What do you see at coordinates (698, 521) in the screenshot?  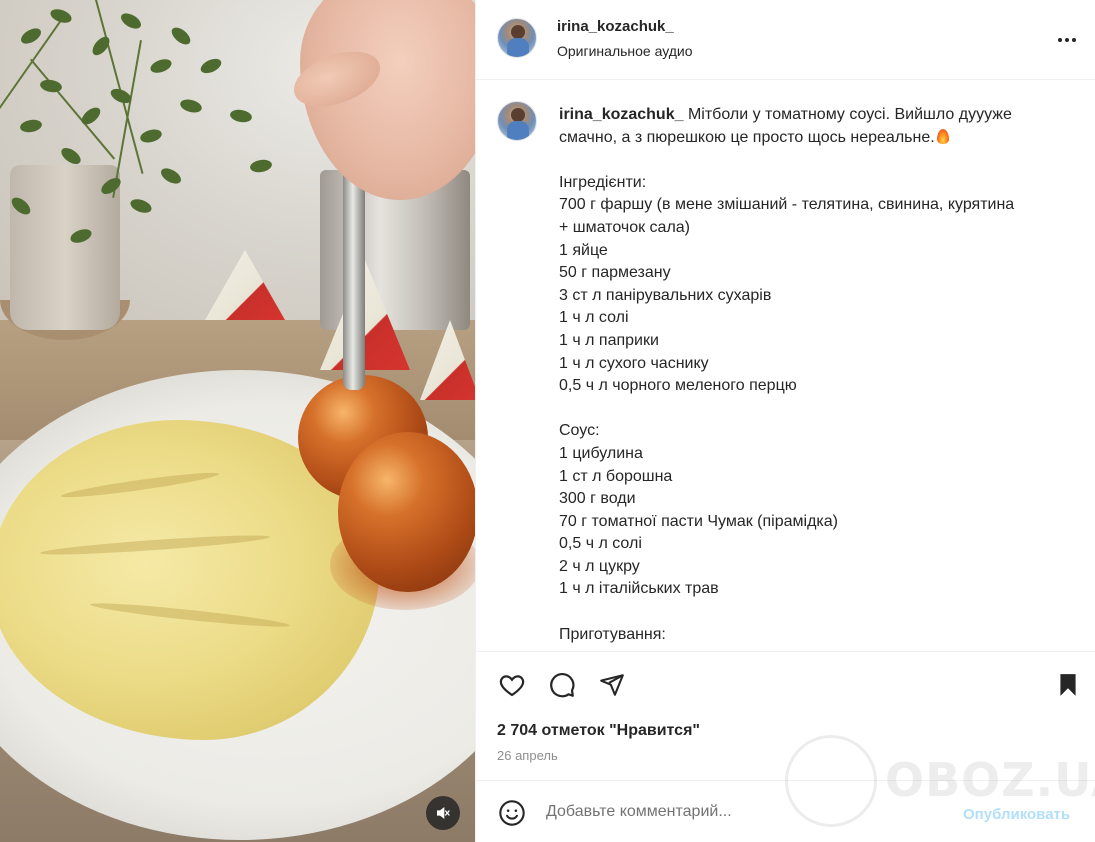 I see `caption-line: 70 г томатної пасти Чумак (пірамідка)` at bounding box center [698, 521].